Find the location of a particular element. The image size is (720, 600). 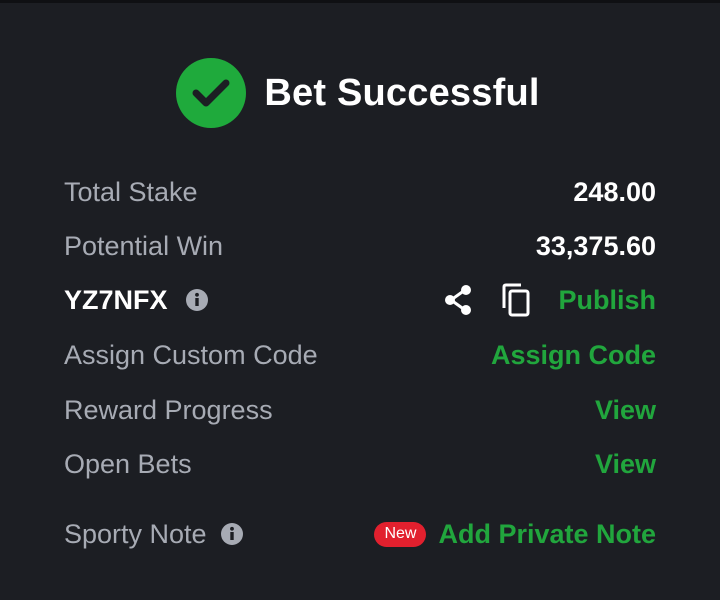

open-bets-label: Open Bets is located at coordinates (128, 463).